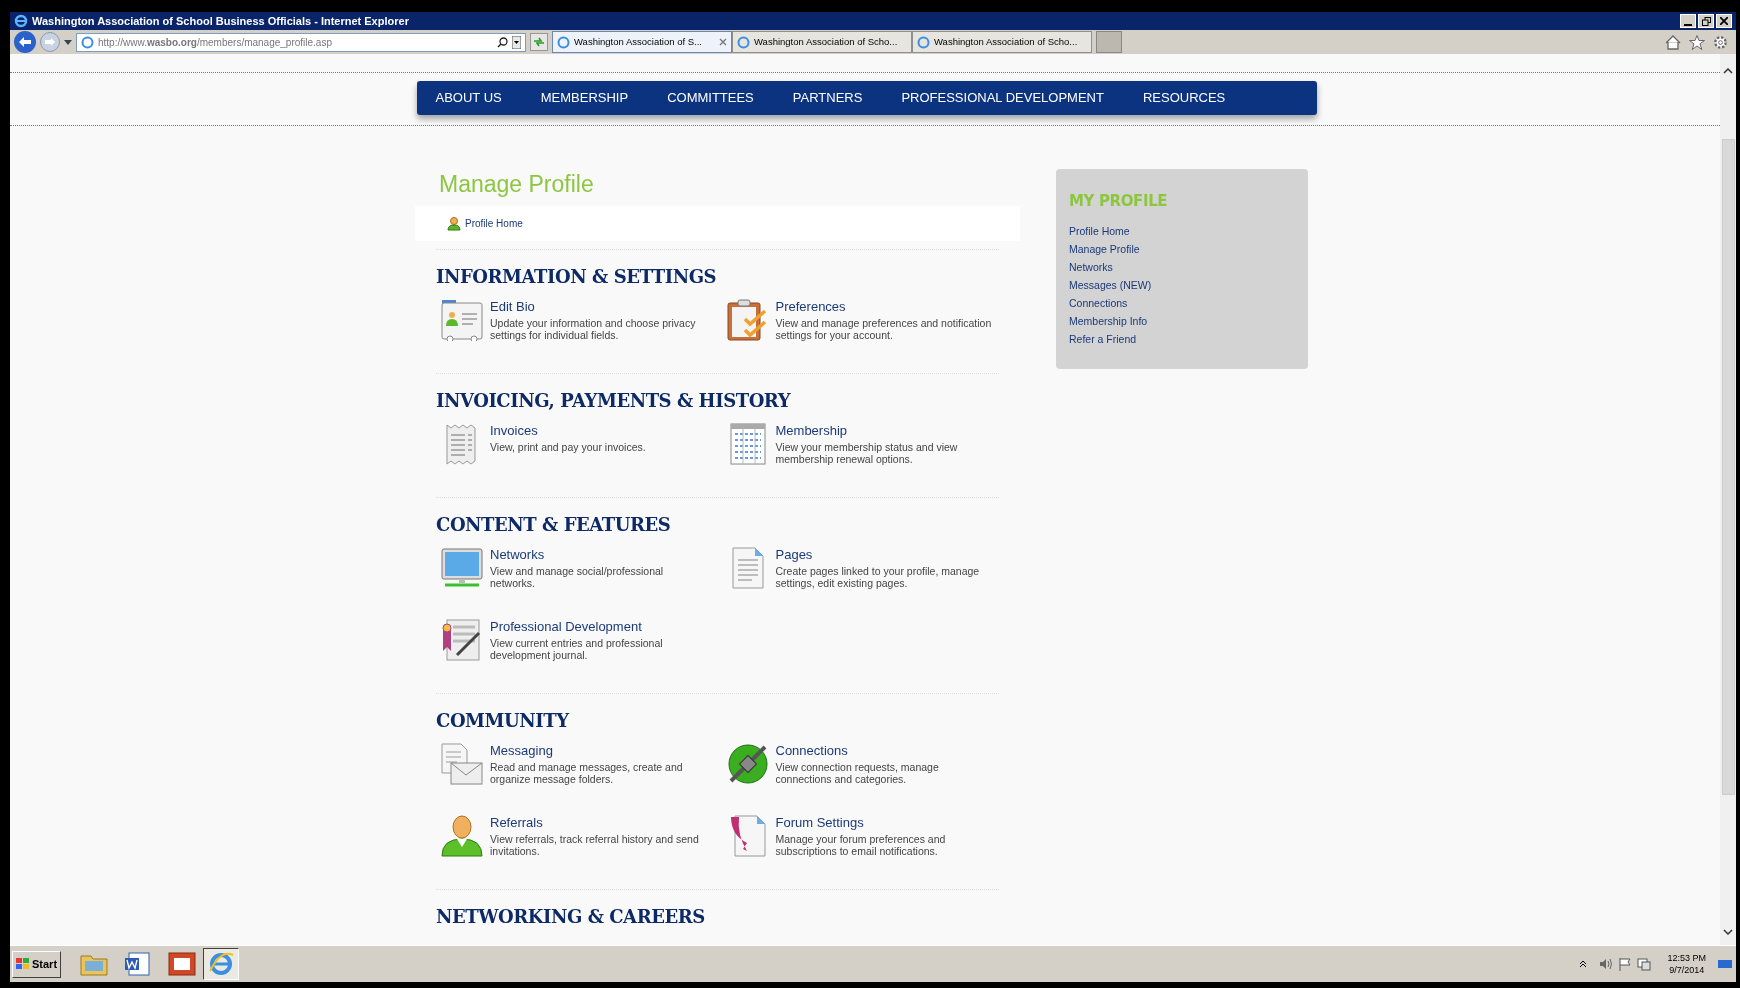  What do you see at coordinates (1110, 285) in the screenshot?
I see `sidebar-link: Messages (NEW)` at bounding box center [1110, 285].